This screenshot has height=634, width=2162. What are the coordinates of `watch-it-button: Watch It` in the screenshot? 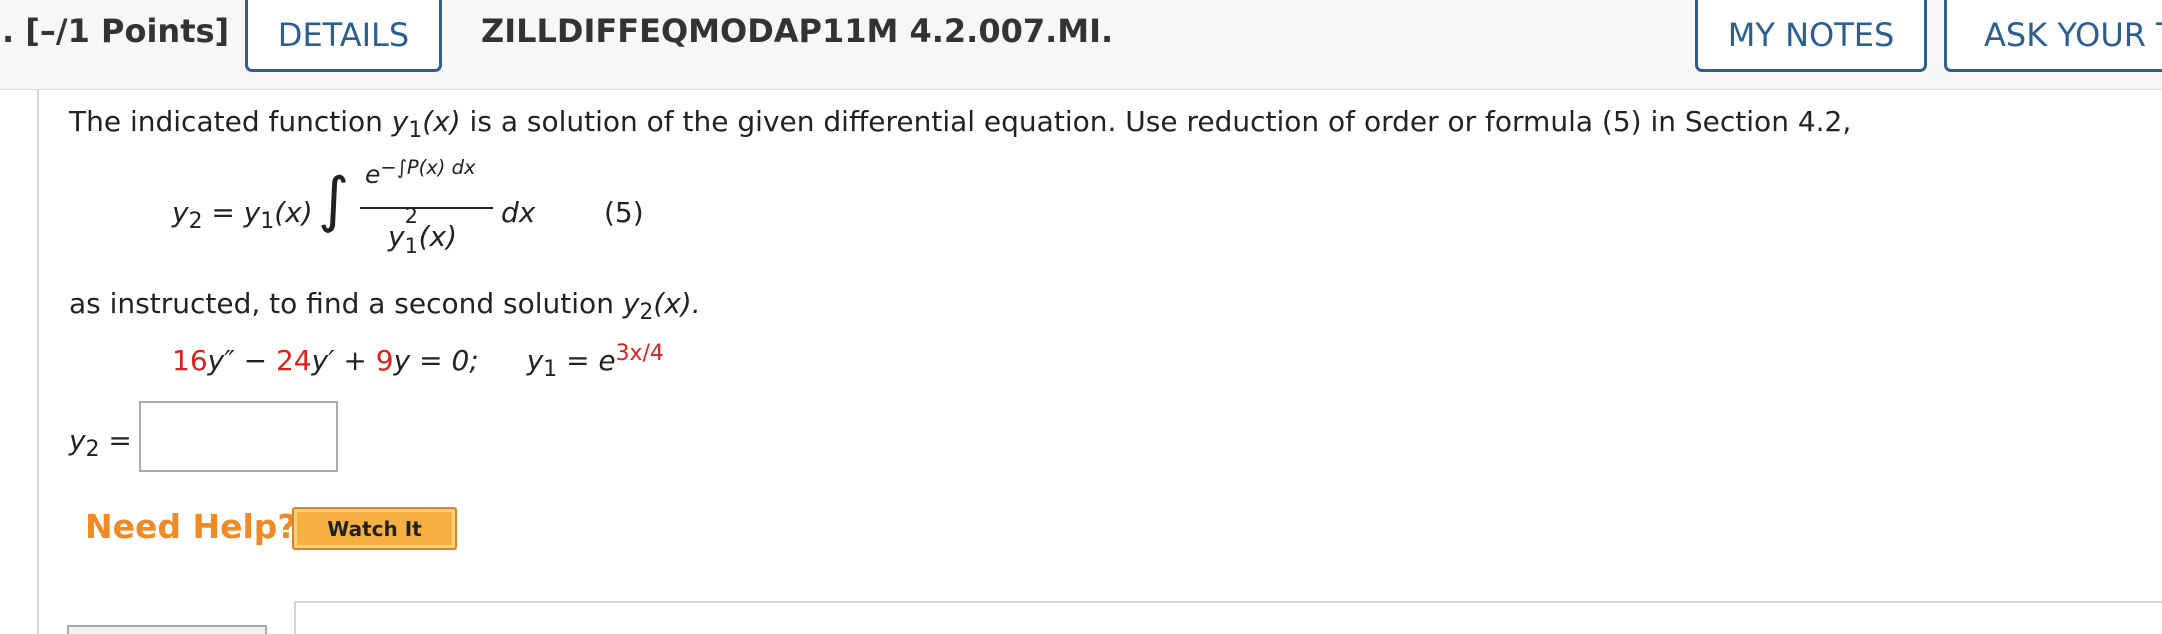 It's located at (374, 528).